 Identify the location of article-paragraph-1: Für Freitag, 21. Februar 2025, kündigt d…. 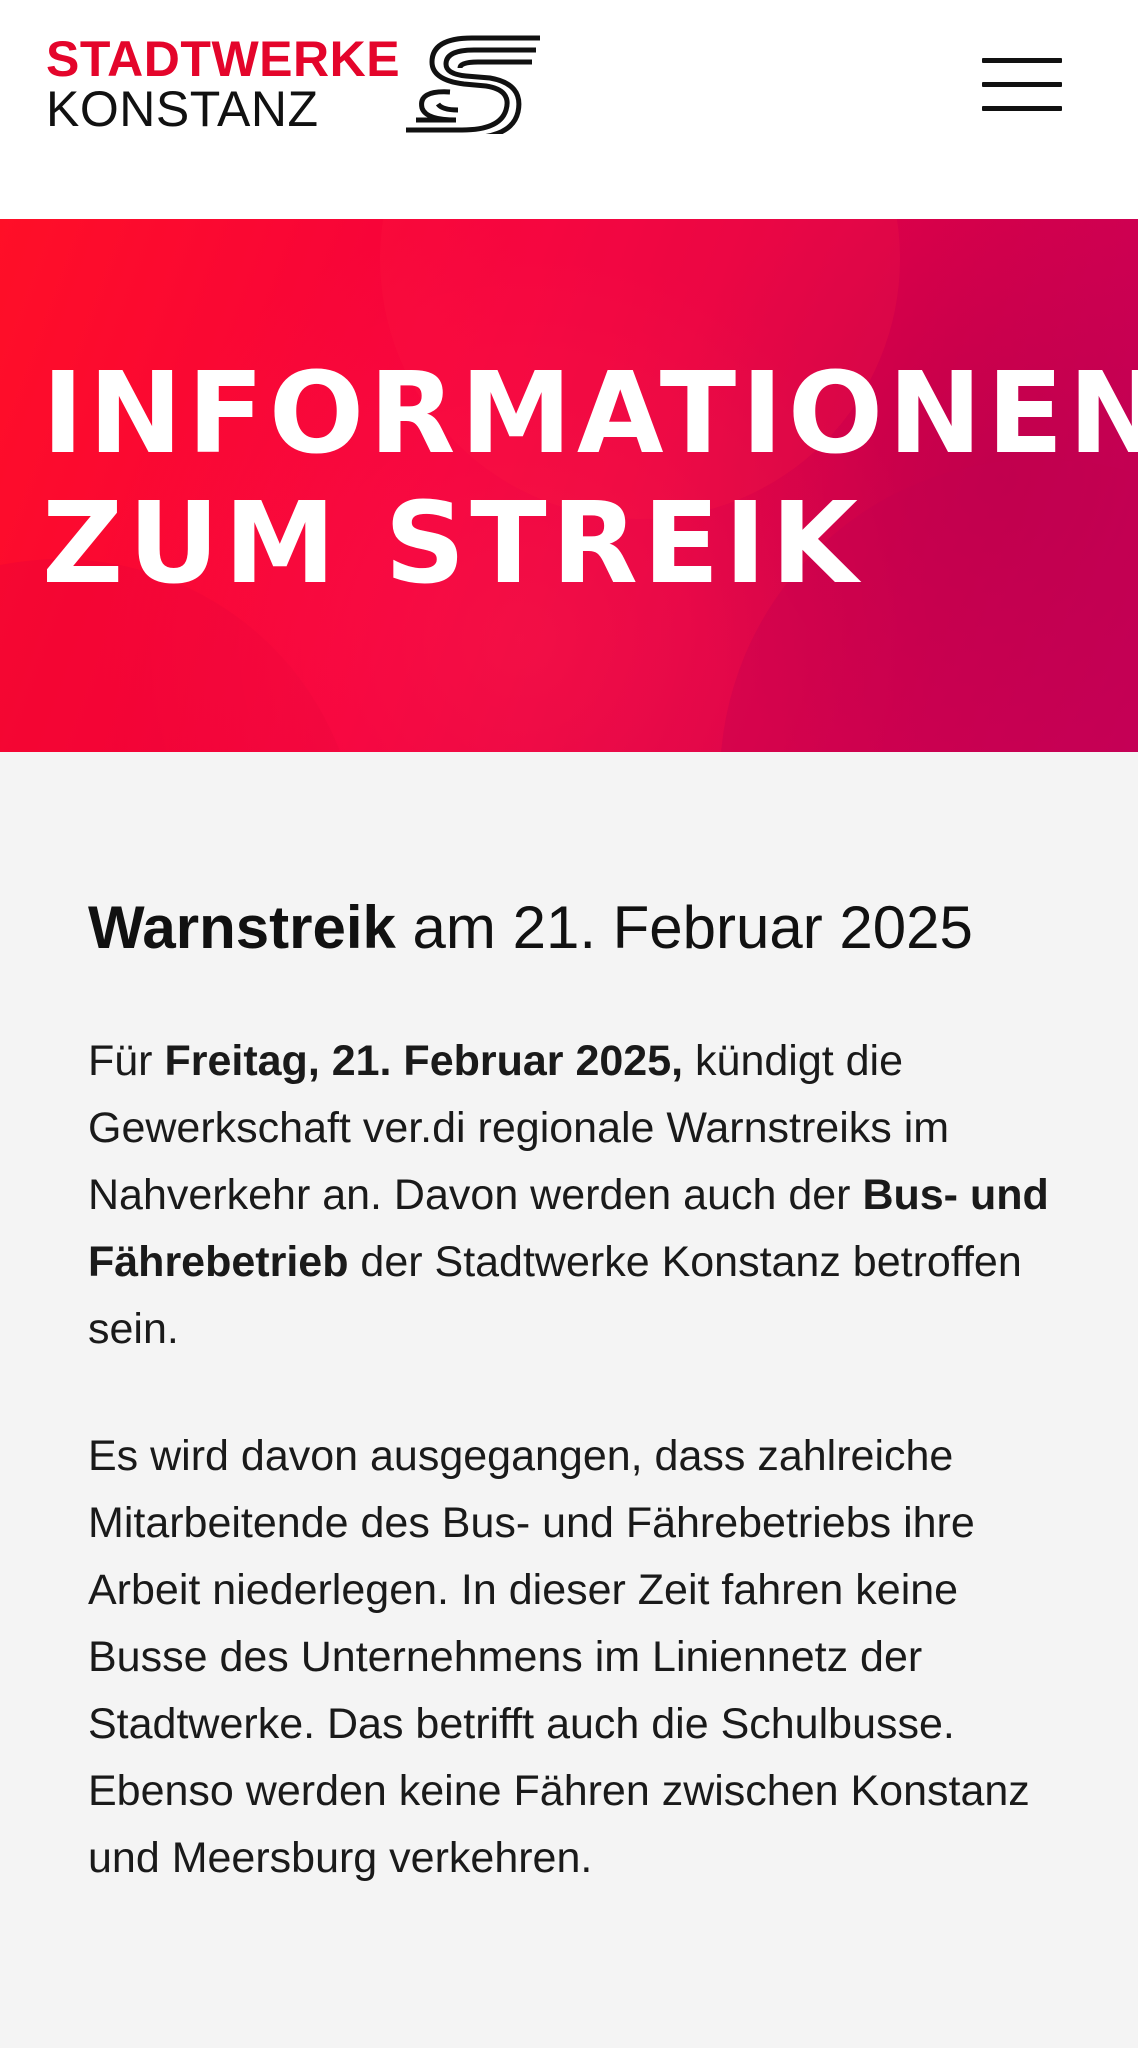
(573, 1195).